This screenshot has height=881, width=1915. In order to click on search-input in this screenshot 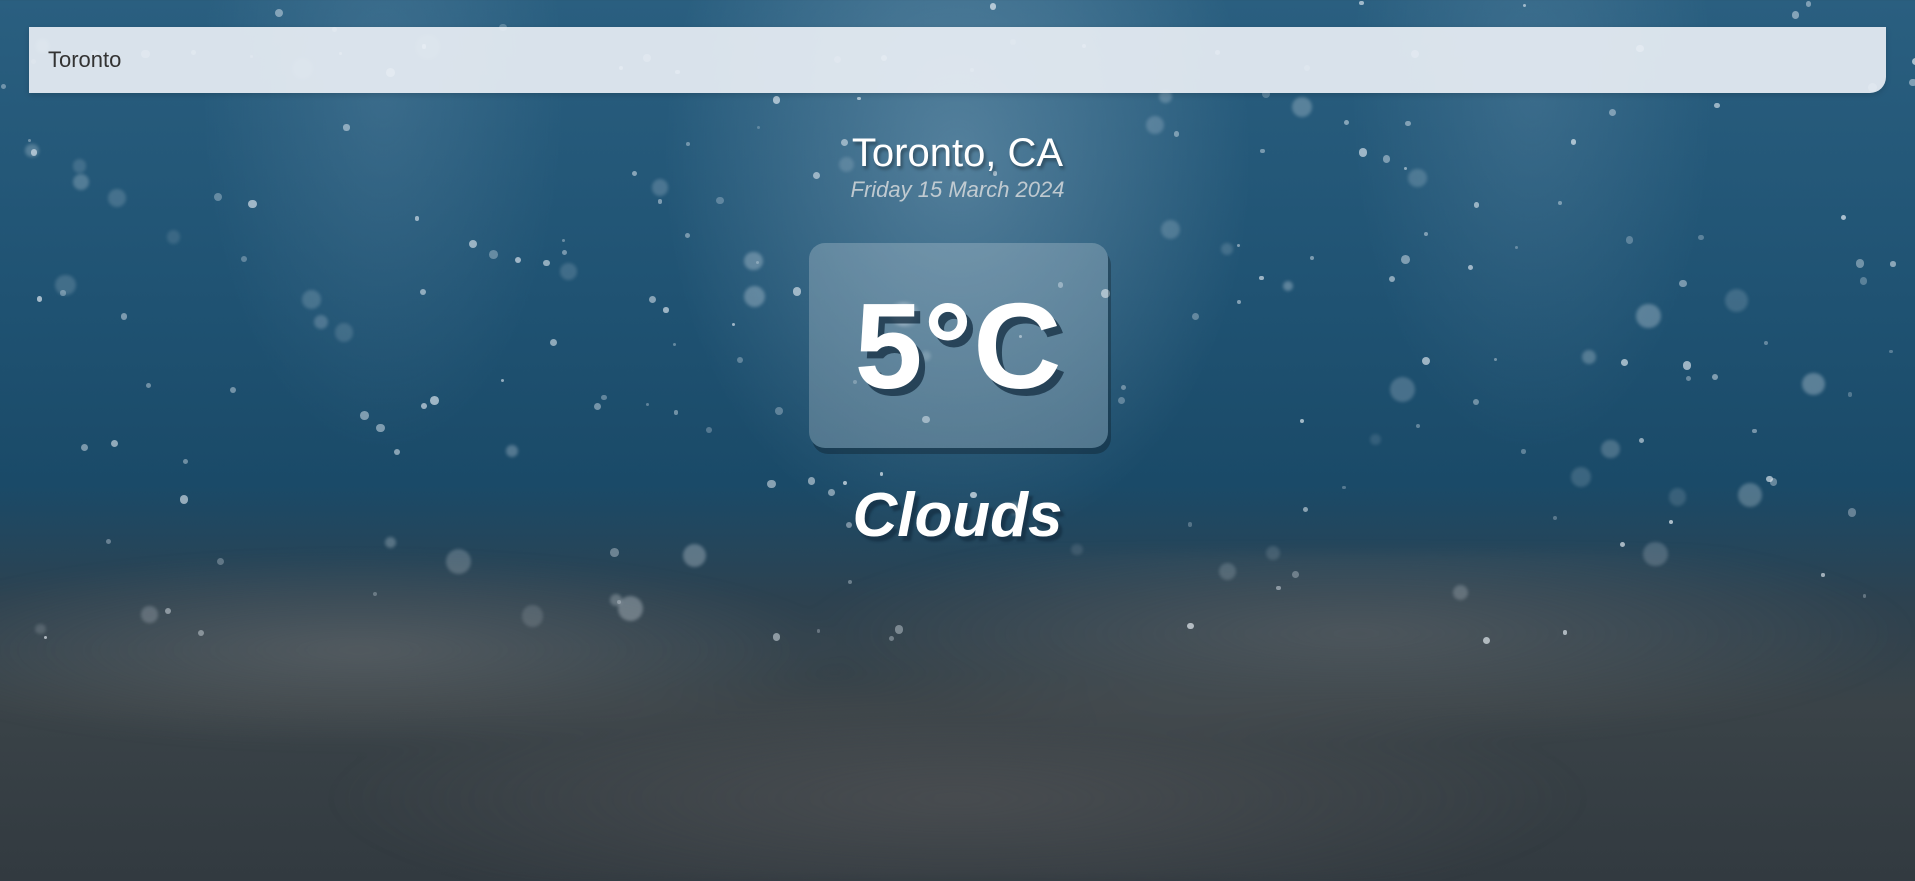, I will do `click(957, 60)`.